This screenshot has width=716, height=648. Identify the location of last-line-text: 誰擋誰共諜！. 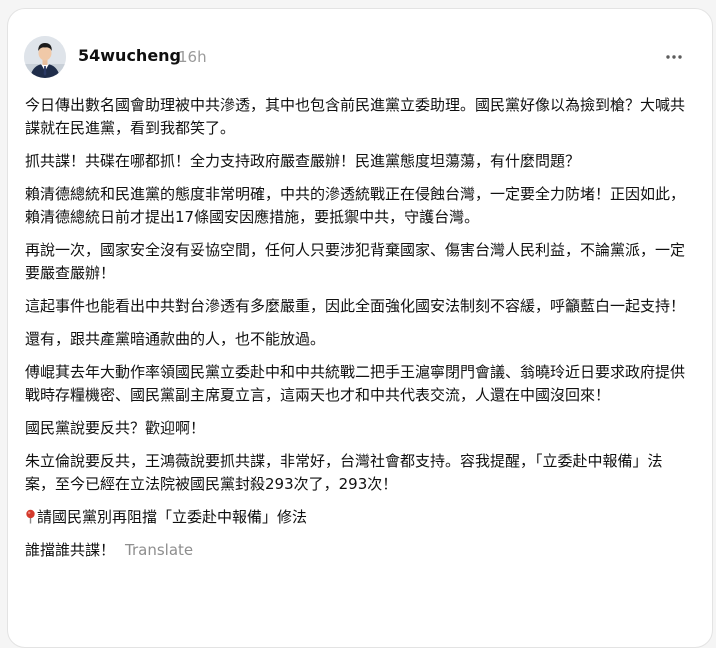
(70, 550).